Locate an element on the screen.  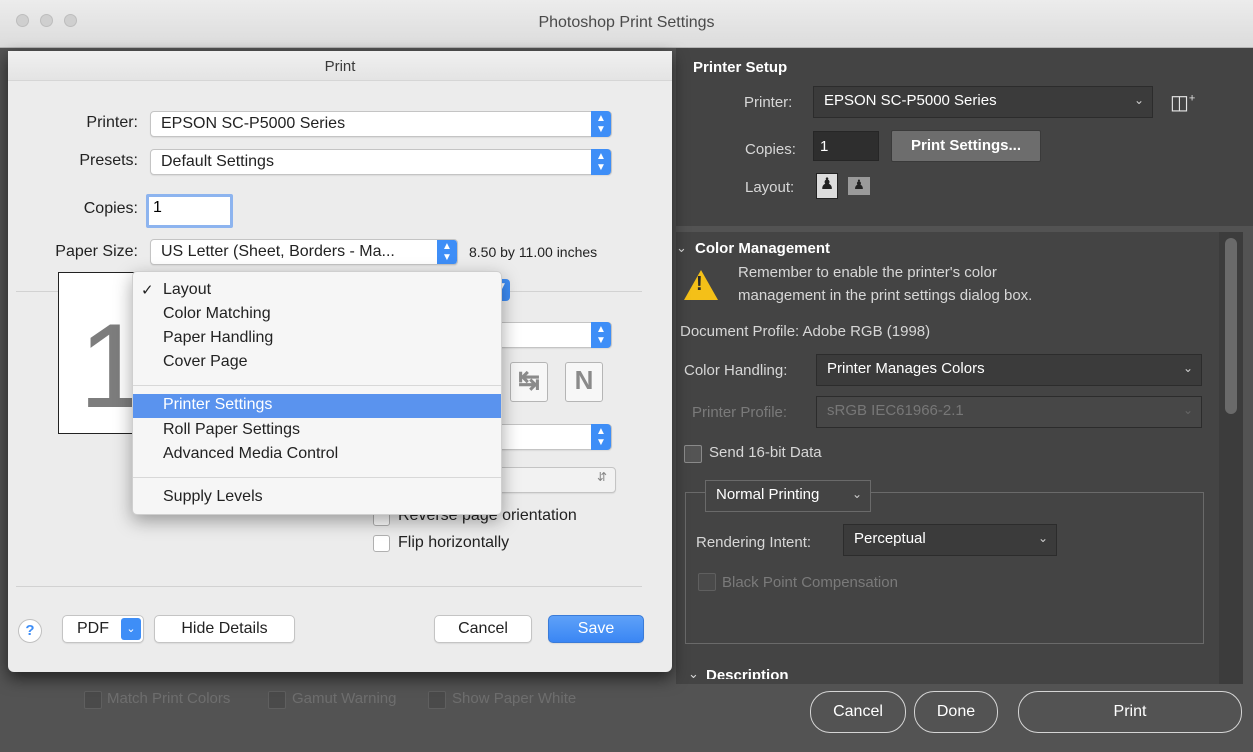
rendering-intent-label: Rendering Intent: is located at coordinates (754, 542).